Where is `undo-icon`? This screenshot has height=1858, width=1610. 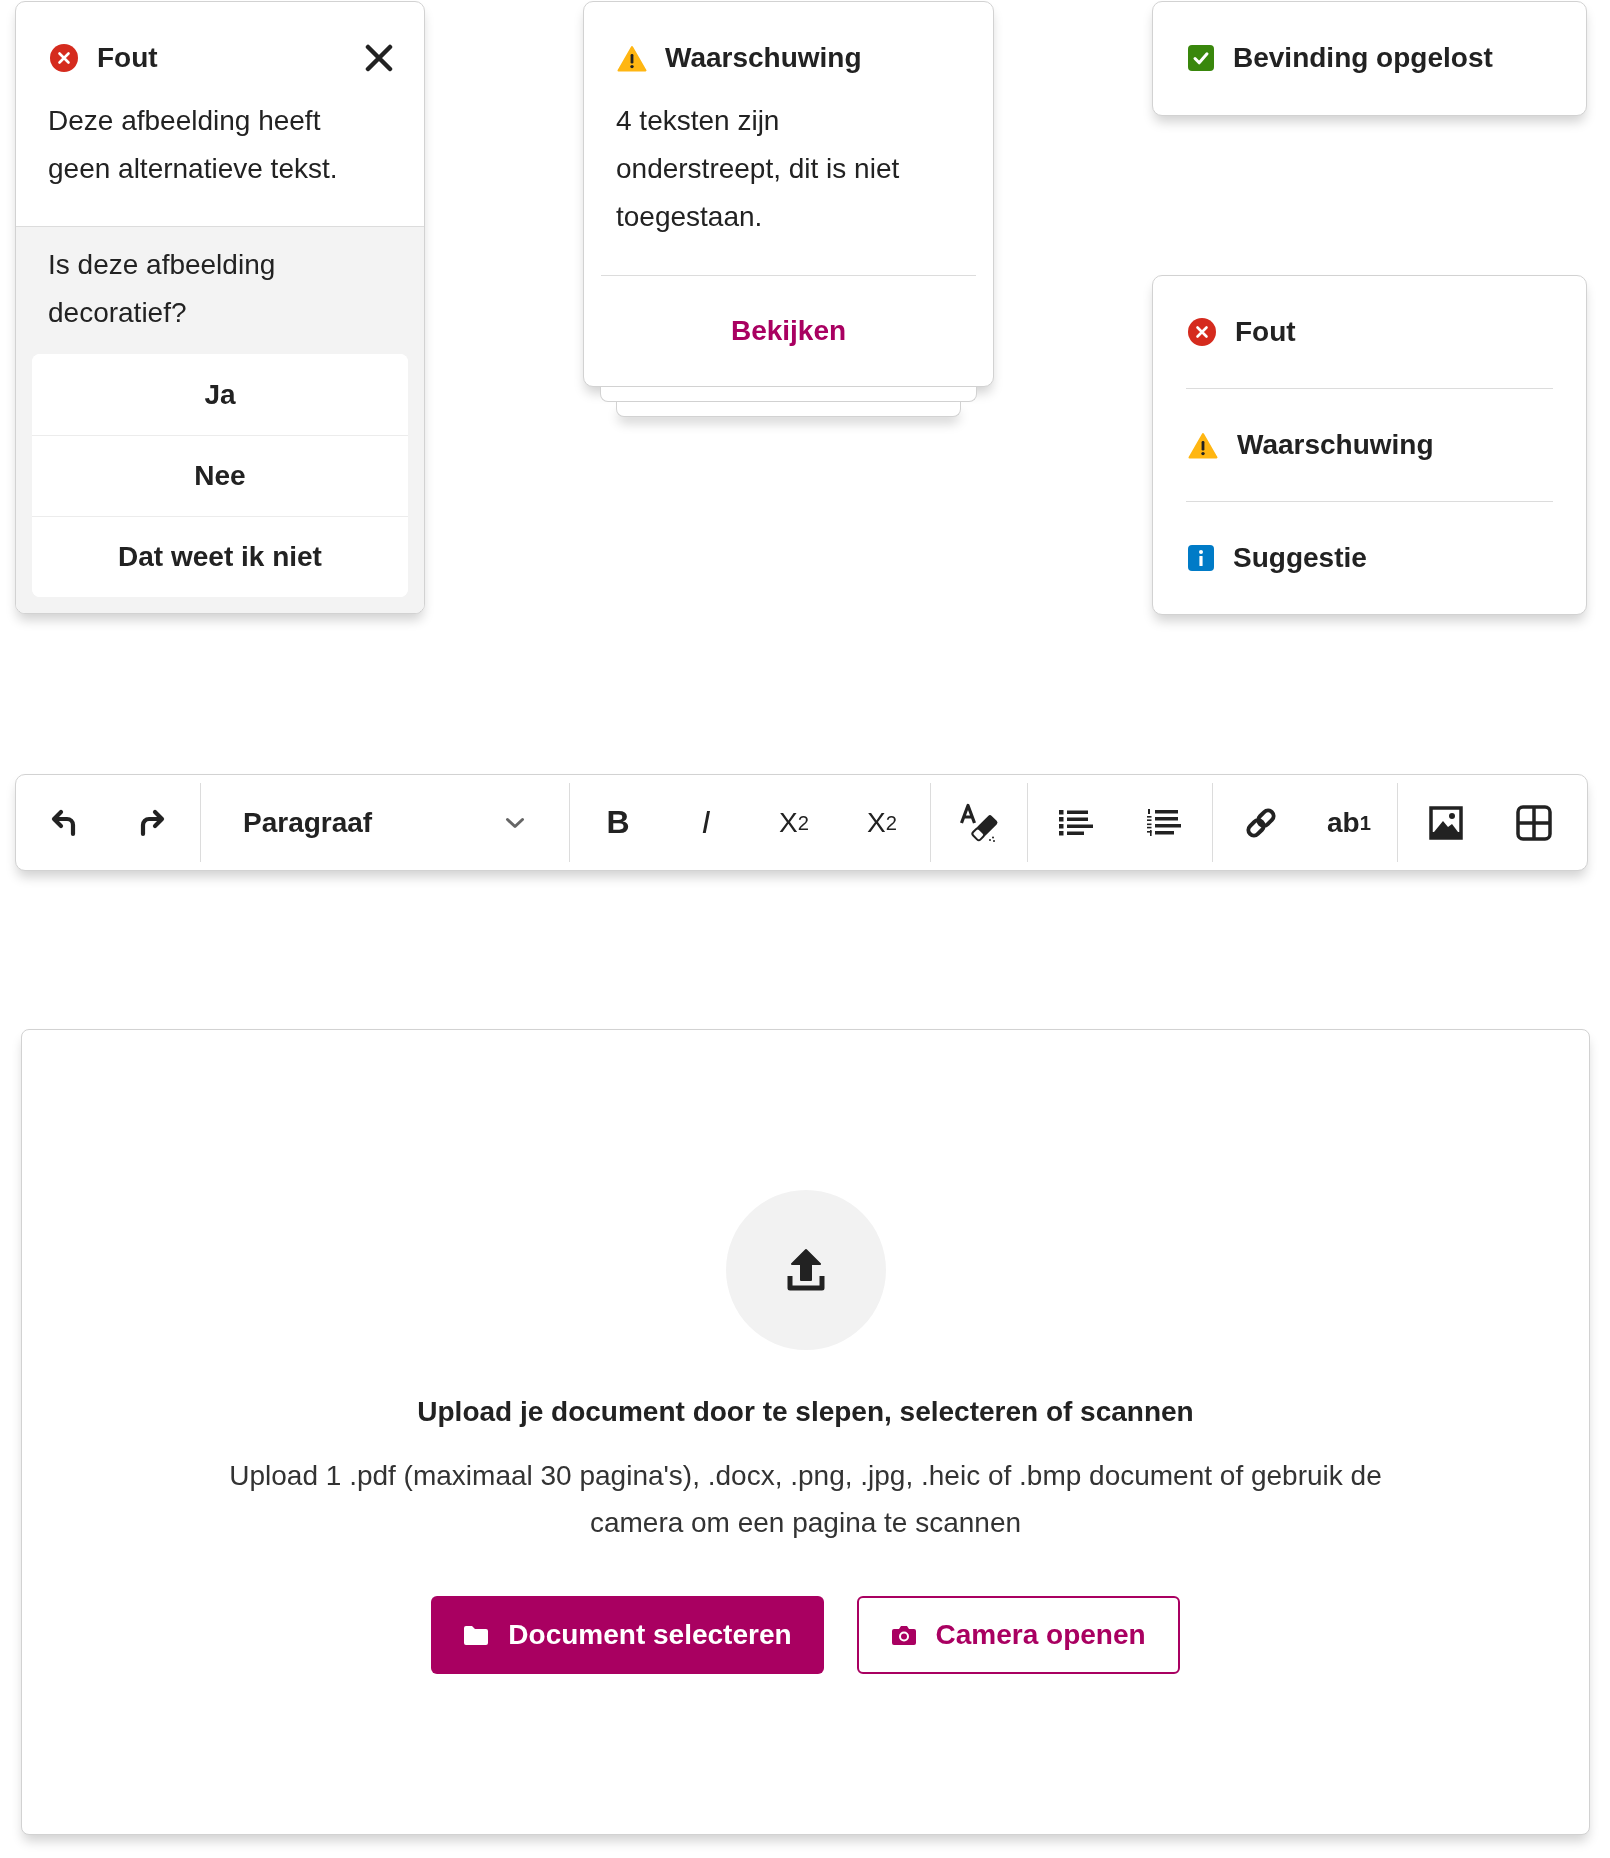 undo-icon is located at coordinates (64, 822).